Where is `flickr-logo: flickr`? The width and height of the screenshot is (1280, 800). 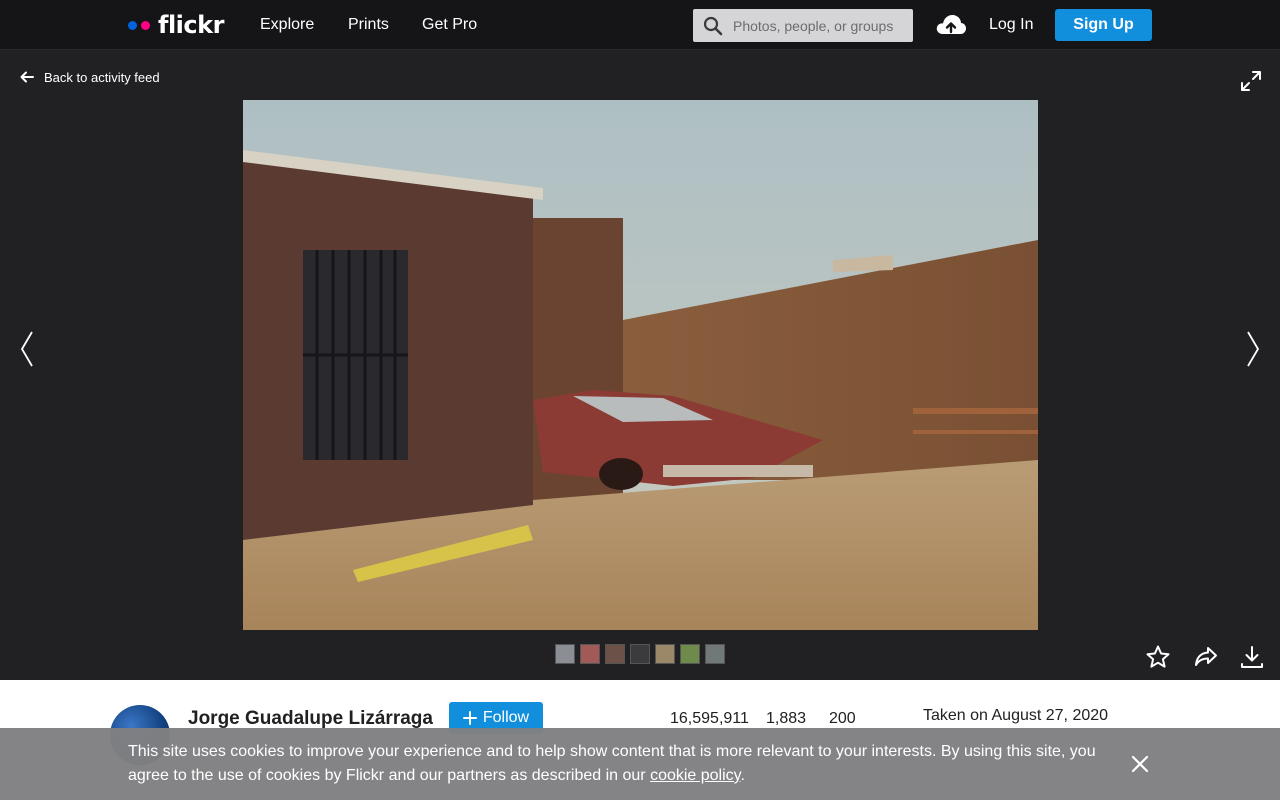
flickr-logo: flickr is located at coordinates (176, 25).